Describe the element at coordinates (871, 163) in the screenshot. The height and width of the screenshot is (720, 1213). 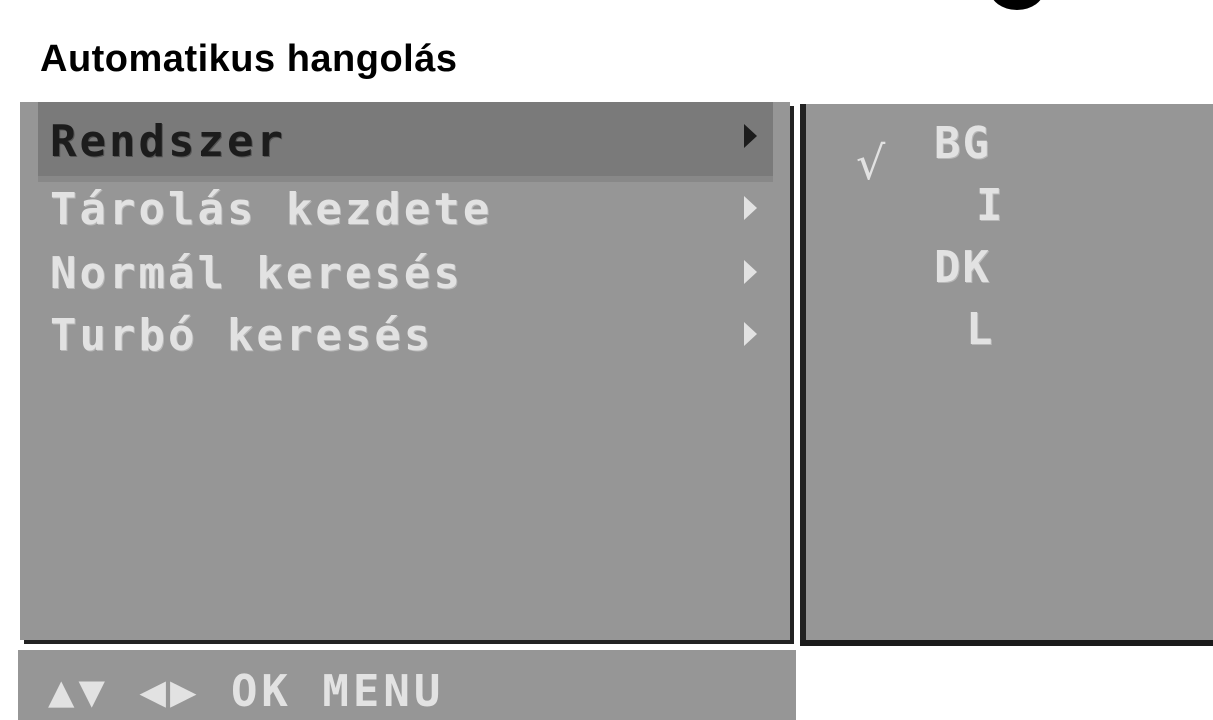
I see `check-mark-icon: √` at that location.